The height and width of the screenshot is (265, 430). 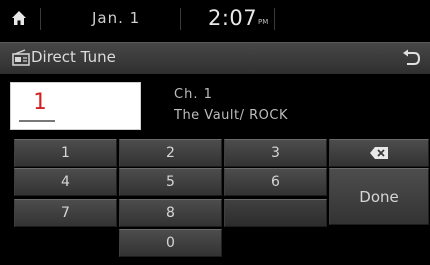 I want to click on station-name: The Vault/ ROCK, so click(x=231, y=115).